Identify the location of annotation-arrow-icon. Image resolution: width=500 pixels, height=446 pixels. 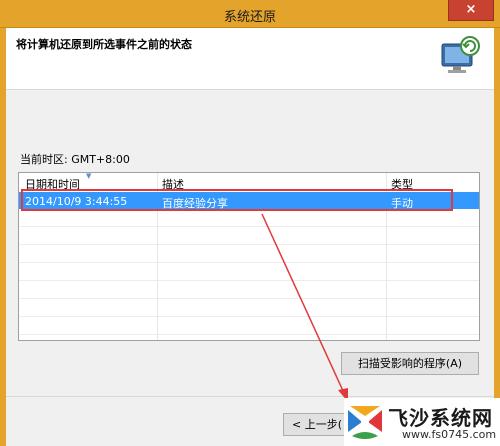
(304, 307).